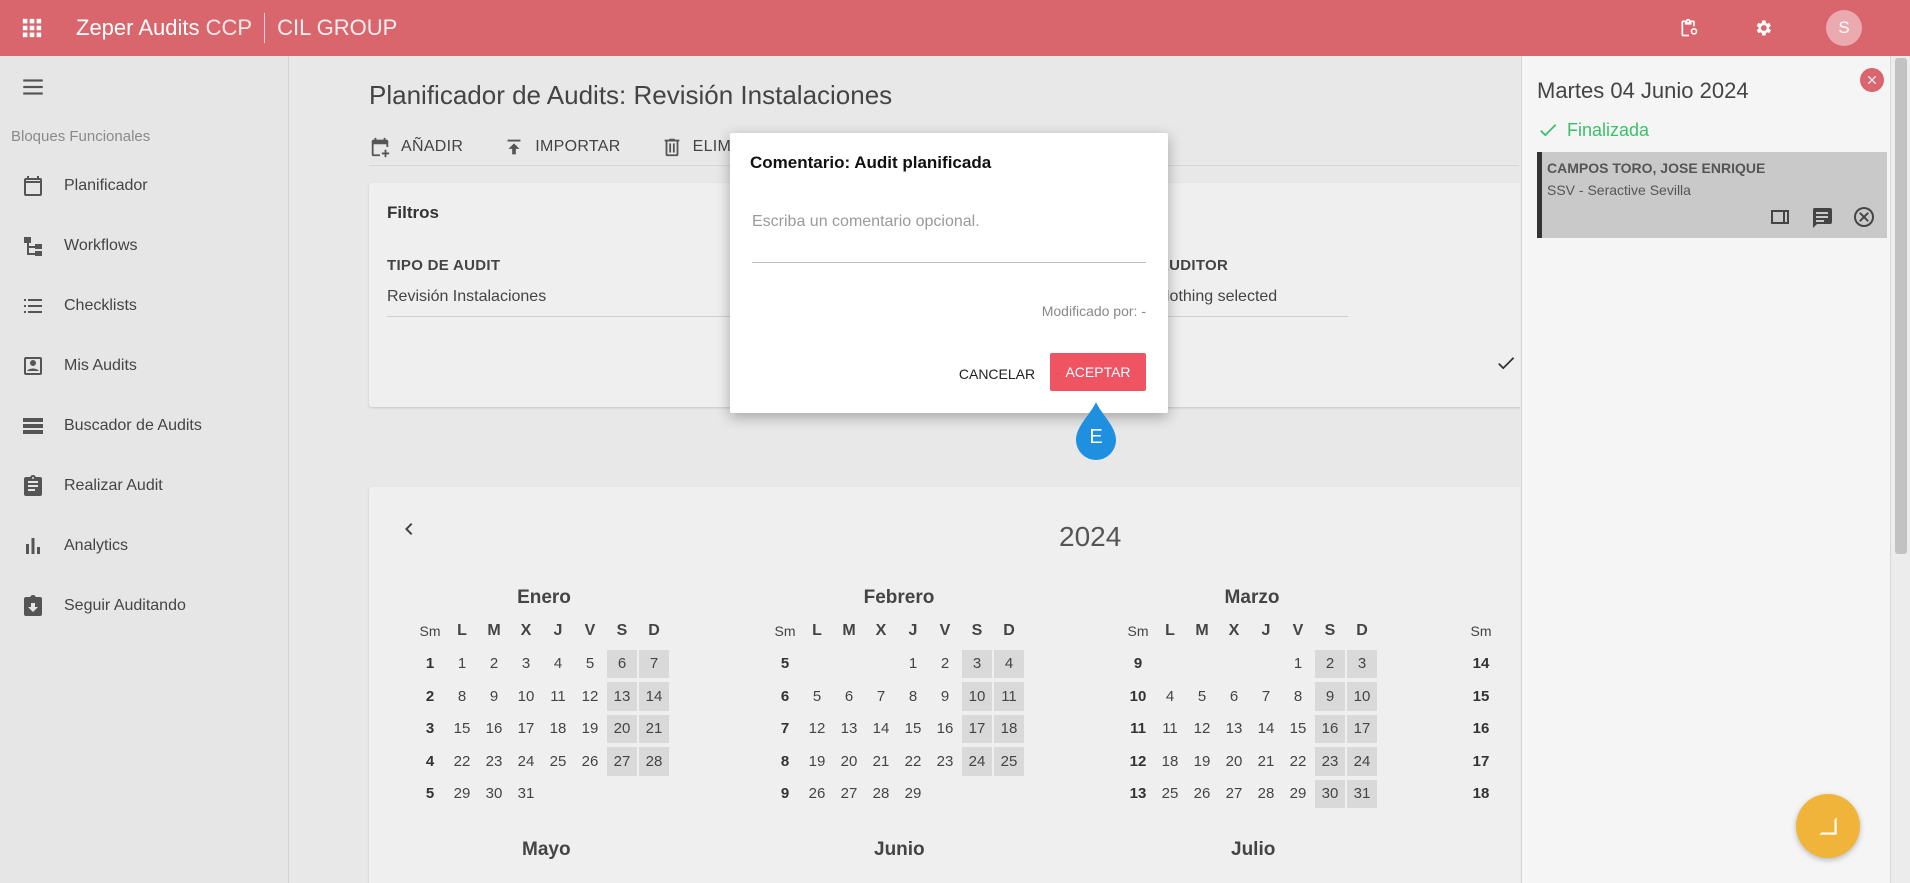  Describe the element at coordinates (949, 238) in the screenshot. I see `comment-input` at that location.